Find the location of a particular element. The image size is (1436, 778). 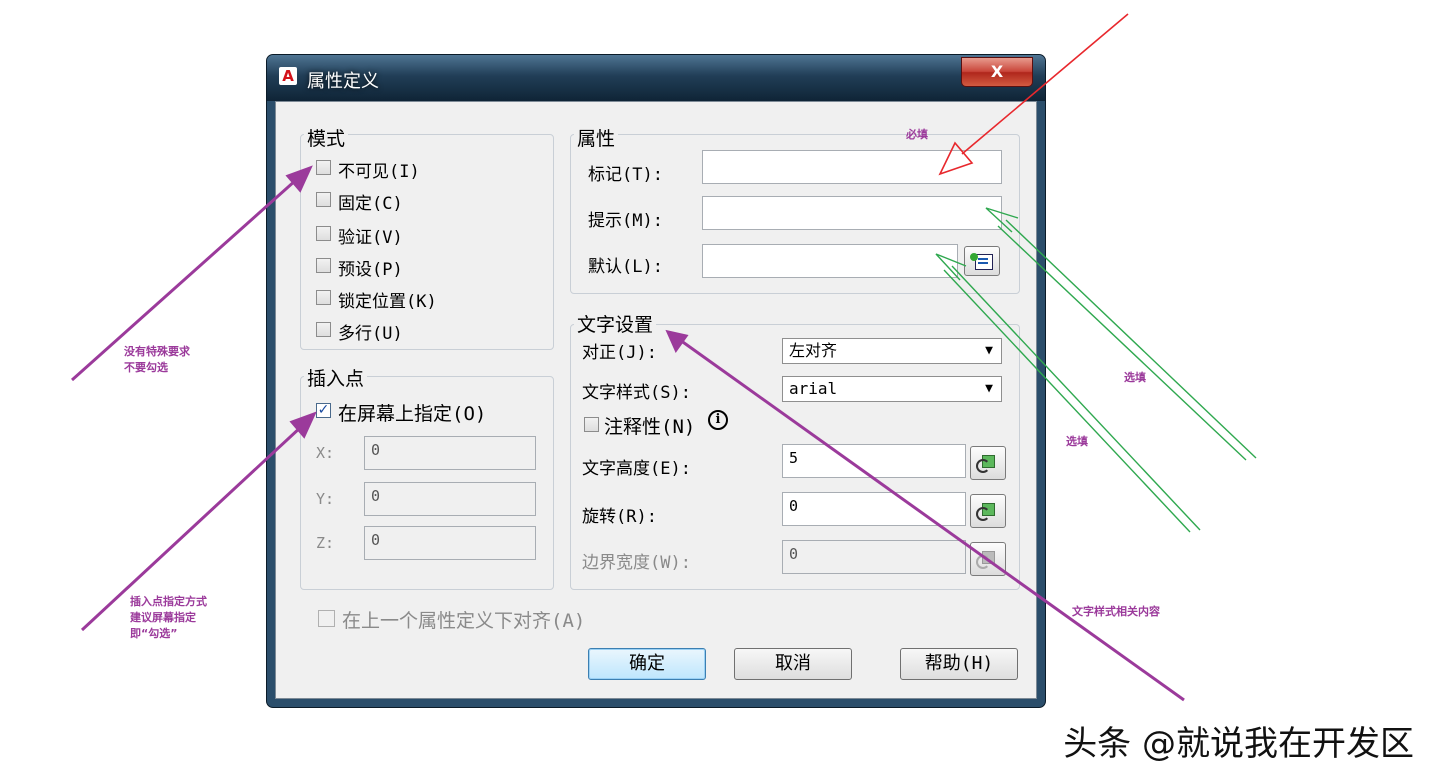

mode-legend: 模式 is located at coordinates (326, 137).